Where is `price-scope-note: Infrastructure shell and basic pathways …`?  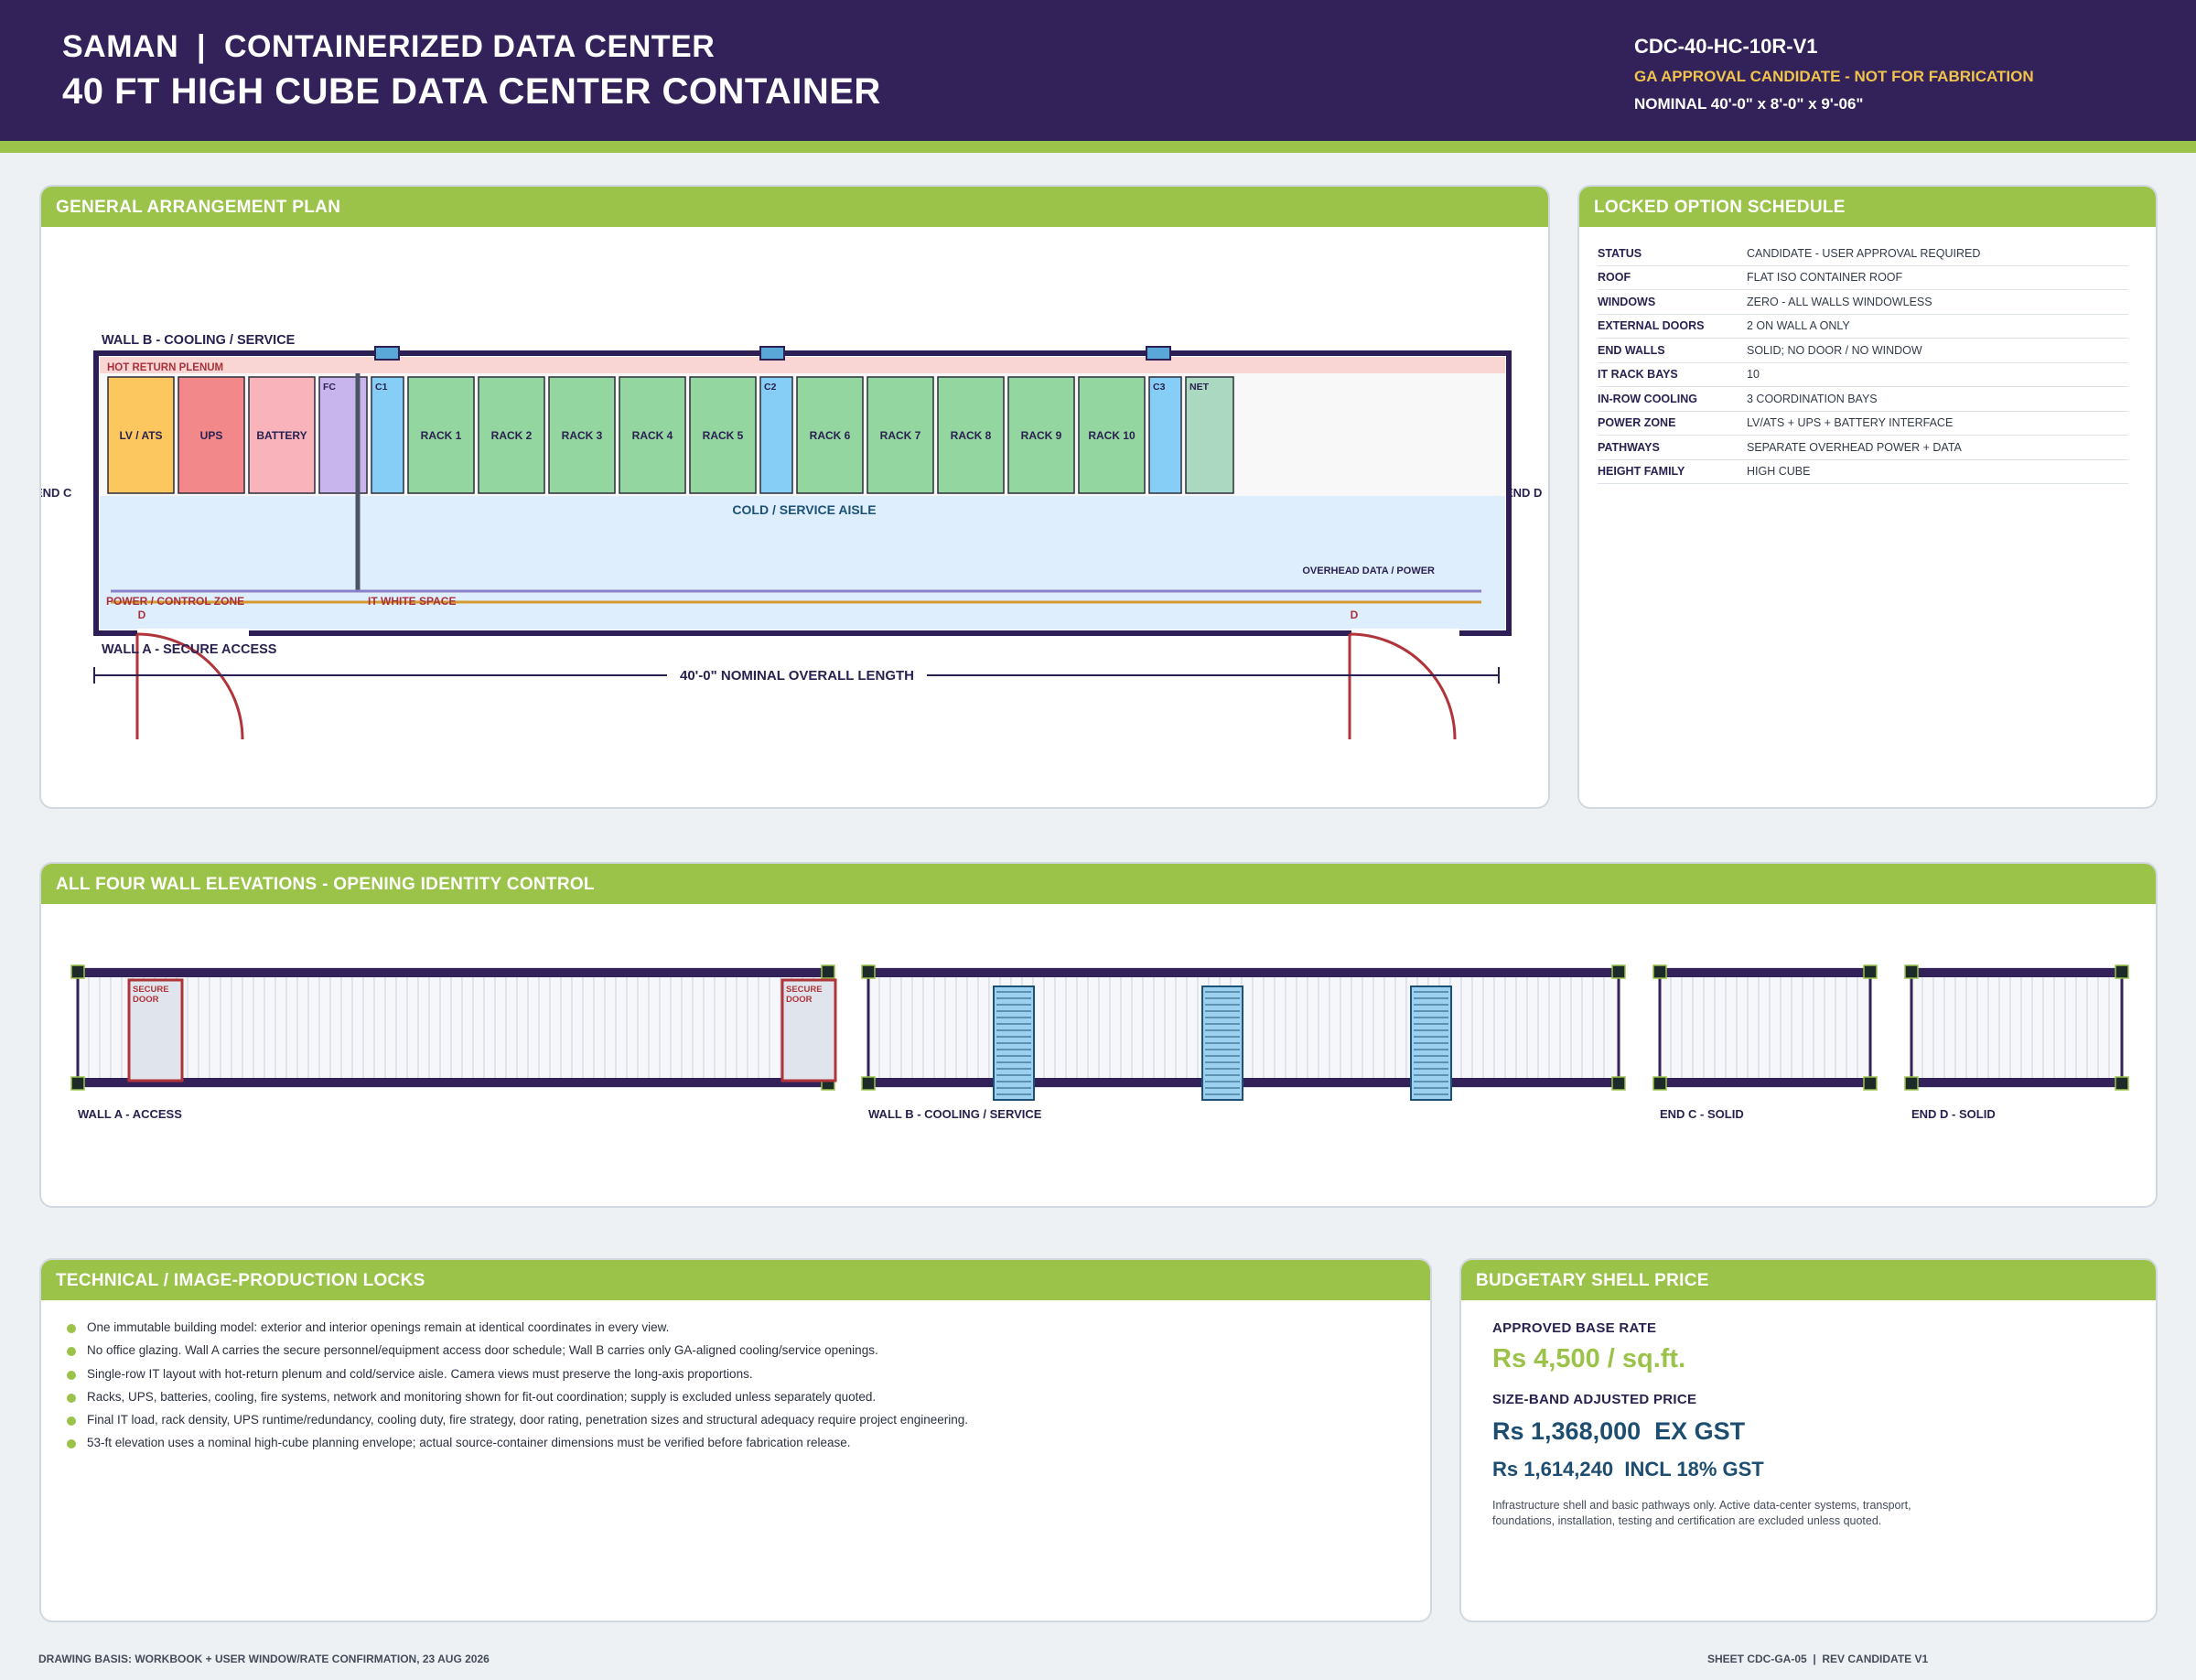 price-scope-note: Infrastructure shell and basic pathways … is located at coordinates (1702, 1513).